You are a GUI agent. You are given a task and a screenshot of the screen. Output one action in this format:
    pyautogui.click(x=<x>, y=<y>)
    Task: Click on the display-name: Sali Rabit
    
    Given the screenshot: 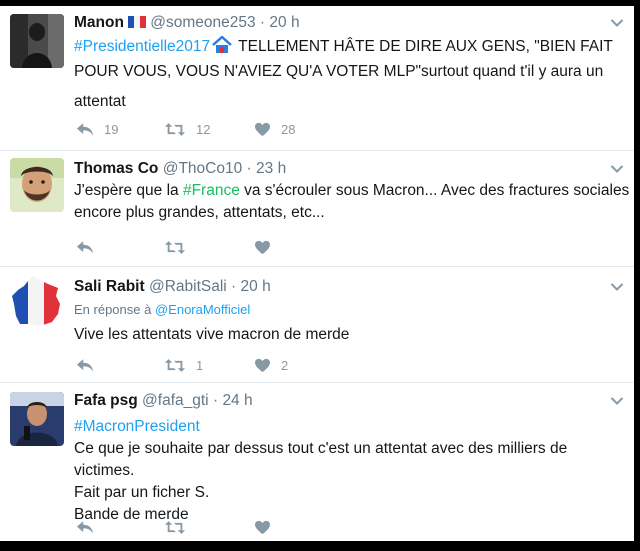 What is the action you would take?
    pyautogui.click(x=109, y=286)
    